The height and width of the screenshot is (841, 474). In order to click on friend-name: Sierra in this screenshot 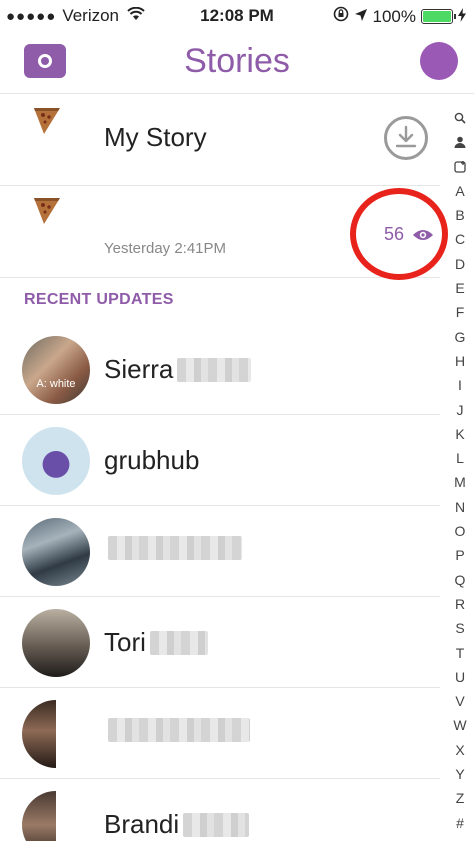, I will do `click(178, 369)`.